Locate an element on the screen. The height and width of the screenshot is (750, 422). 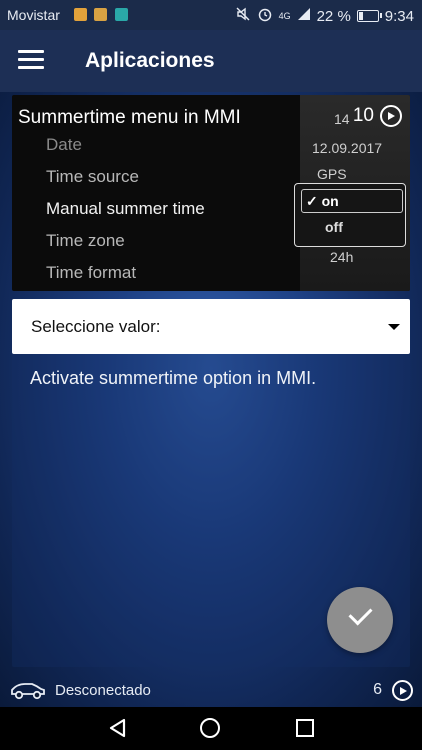
item-count: 10 is located at coordinates (377, 116).